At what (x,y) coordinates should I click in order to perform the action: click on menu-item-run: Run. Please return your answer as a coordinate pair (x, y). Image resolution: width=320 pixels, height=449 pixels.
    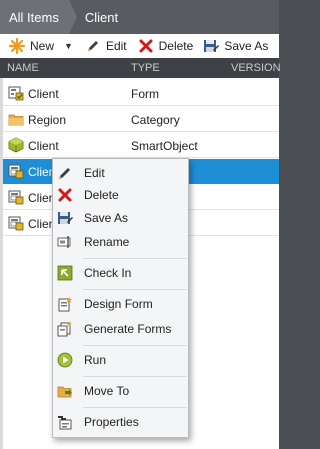
    Looking at the image, I should click on (120, 360).